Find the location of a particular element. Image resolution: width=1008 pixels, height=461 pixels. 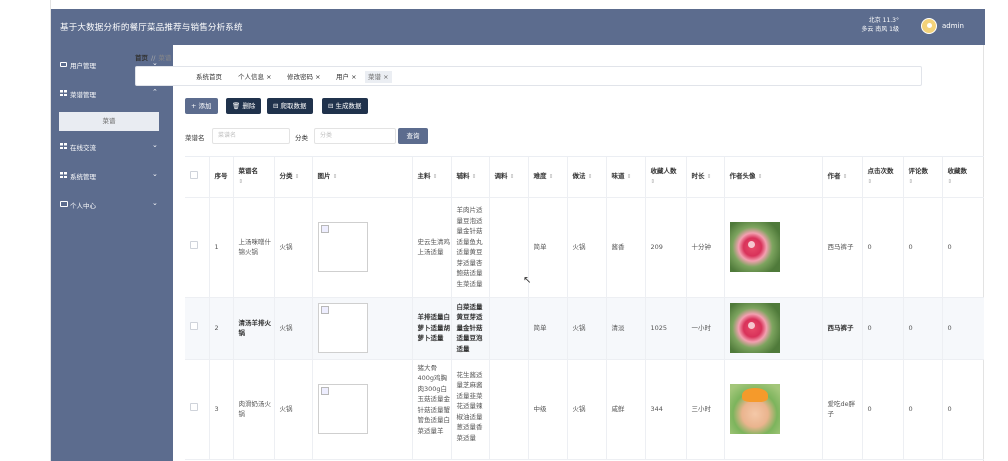

user-avatar is located at coordinates (929, 26).